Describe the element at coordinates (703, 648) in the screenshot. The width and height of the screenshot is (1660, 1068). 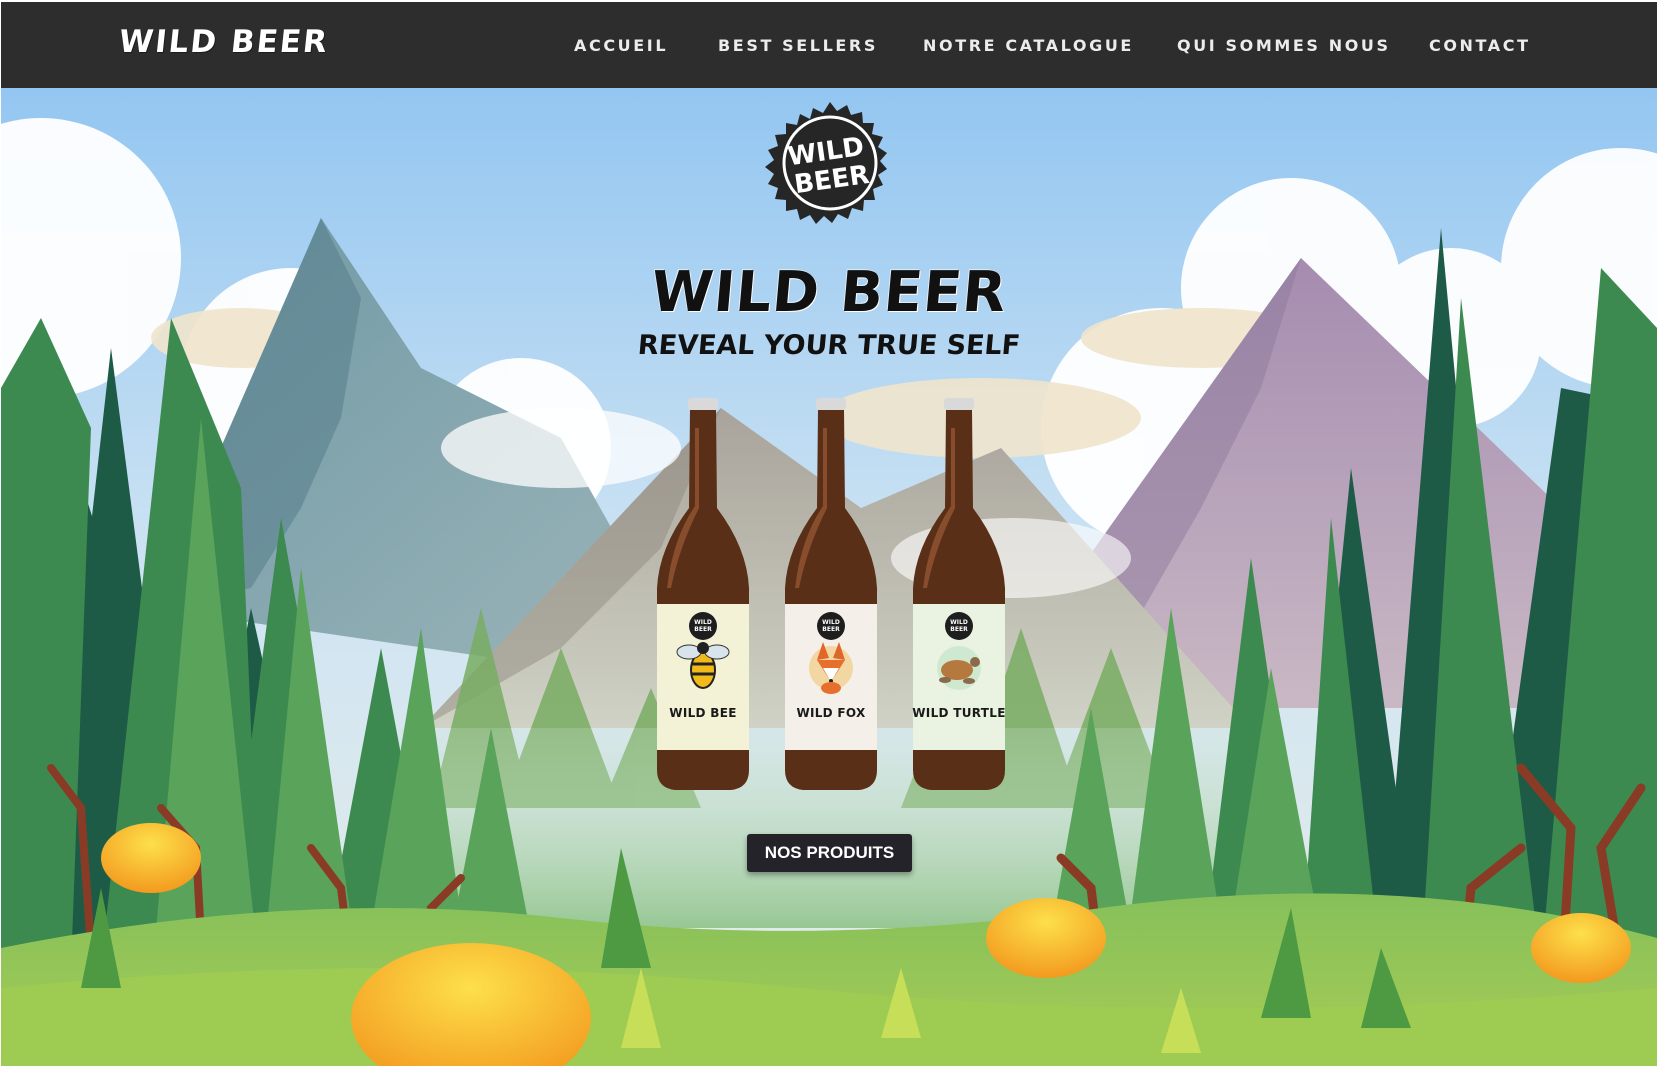
I see `bottle-wild-bee: WILD BEER WILD BEE` at that location.